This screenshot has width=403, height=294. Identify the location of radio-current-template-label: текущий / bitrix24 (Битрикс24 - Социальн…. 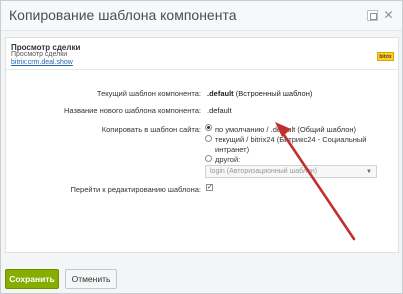
(300, 145).